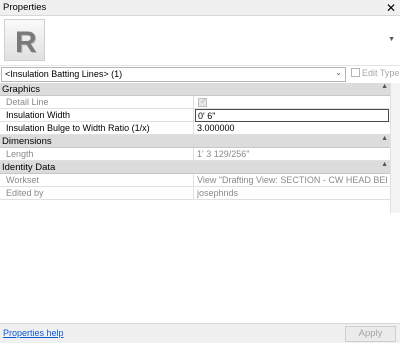  Describe the element at coordinates (33, 333) in the screenshot. I see `properties-help-link: Properties help` at that location.